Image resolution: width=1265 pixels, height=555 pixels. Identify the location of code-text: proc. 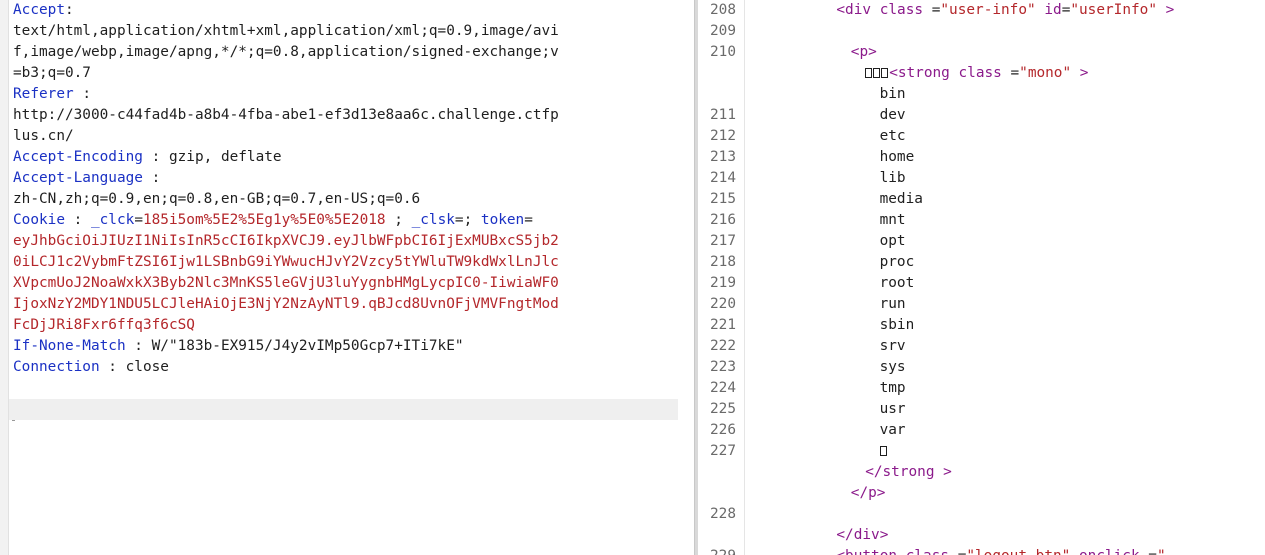
(897, 262).